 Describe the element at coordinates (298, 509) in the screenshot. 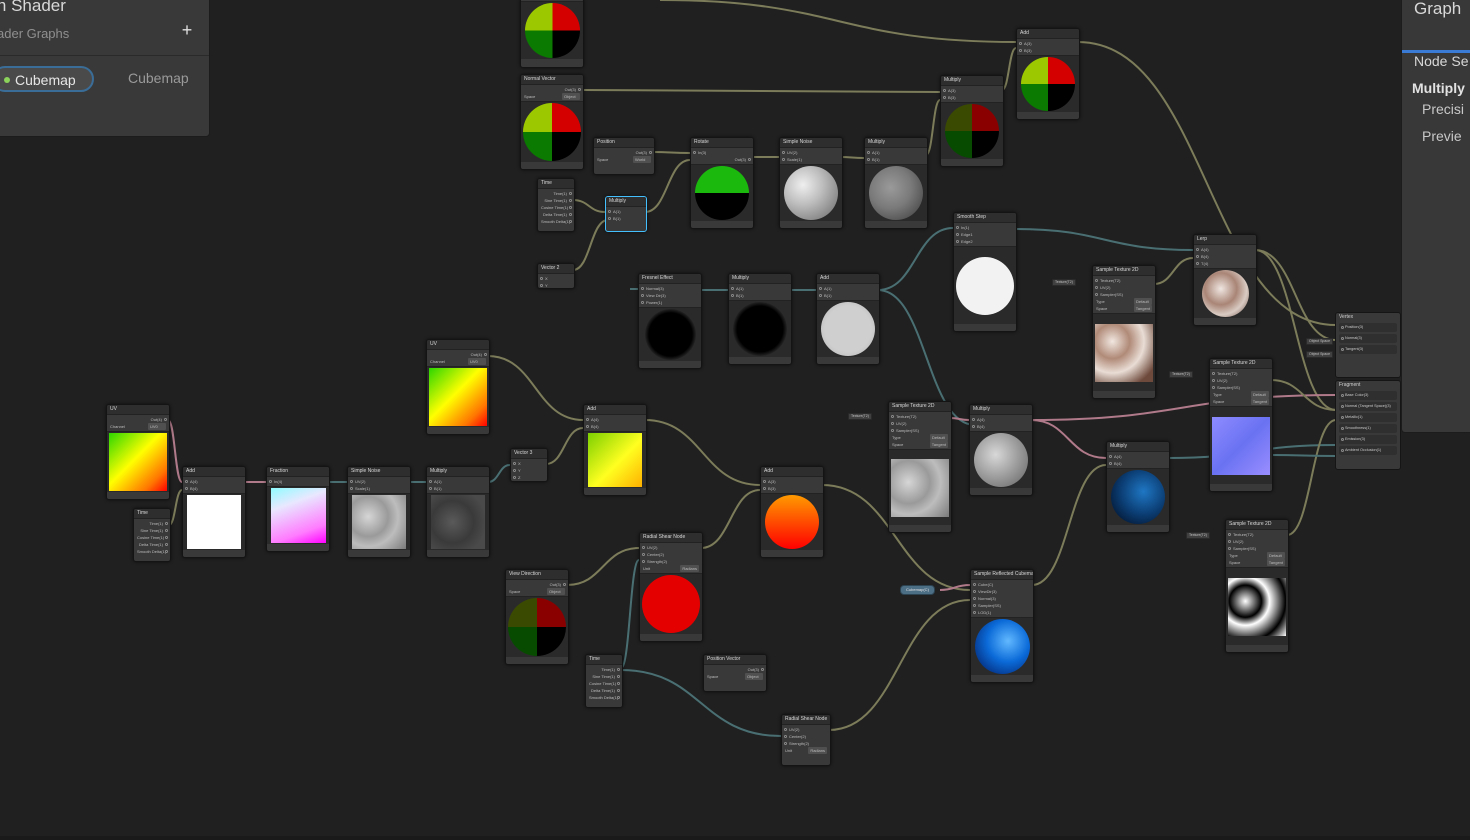

I see `node-fraction: Fraction In(4)` at that location.